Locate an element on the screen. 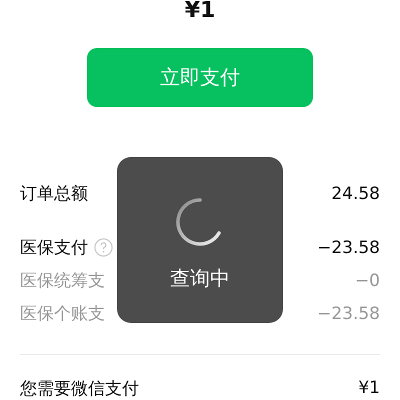 The width and height of the screenshot is (400, 400). row-label: 医保统筹支 is located at coordinates (62, 281).